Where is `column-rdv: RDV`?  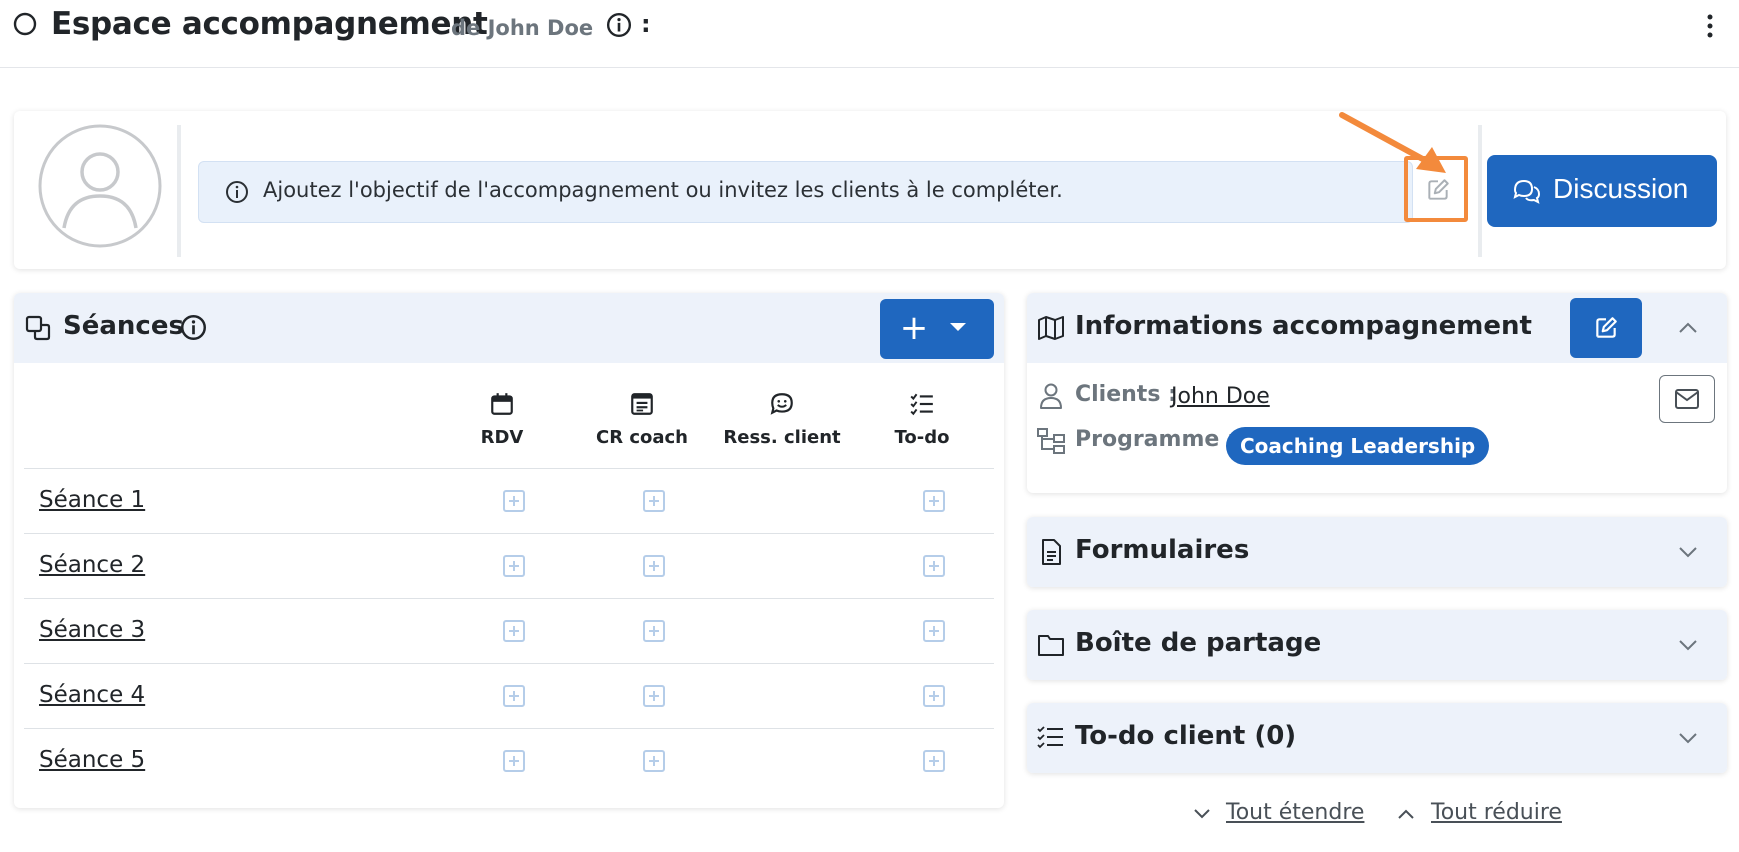 column-rdv: RDV is located at coordinates (502, 419).